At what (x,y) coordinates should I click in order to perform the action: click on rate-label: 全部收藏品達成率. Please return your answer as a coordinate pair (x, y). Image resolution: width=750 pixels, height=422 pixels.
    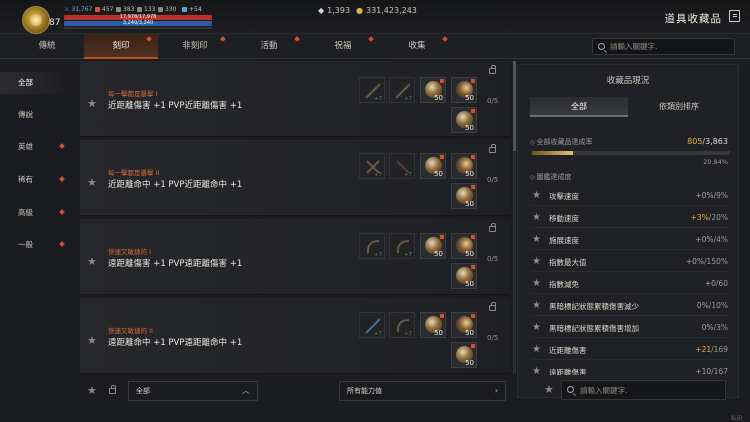
    Looking at the image, I should click on (561, 142).